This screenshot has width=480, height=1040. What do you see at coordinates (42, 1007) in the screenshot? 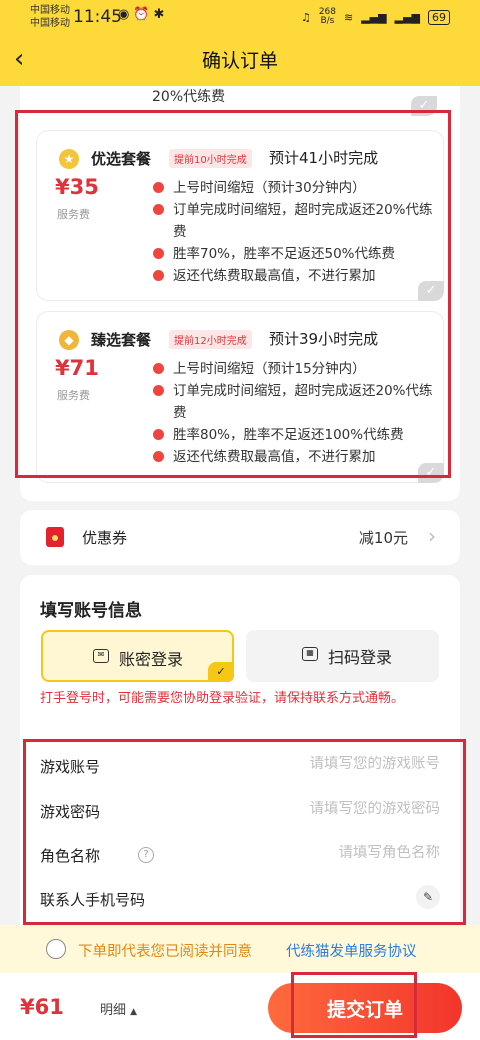
I see `total-price: ¥61` at bounding box center [42, 1007].